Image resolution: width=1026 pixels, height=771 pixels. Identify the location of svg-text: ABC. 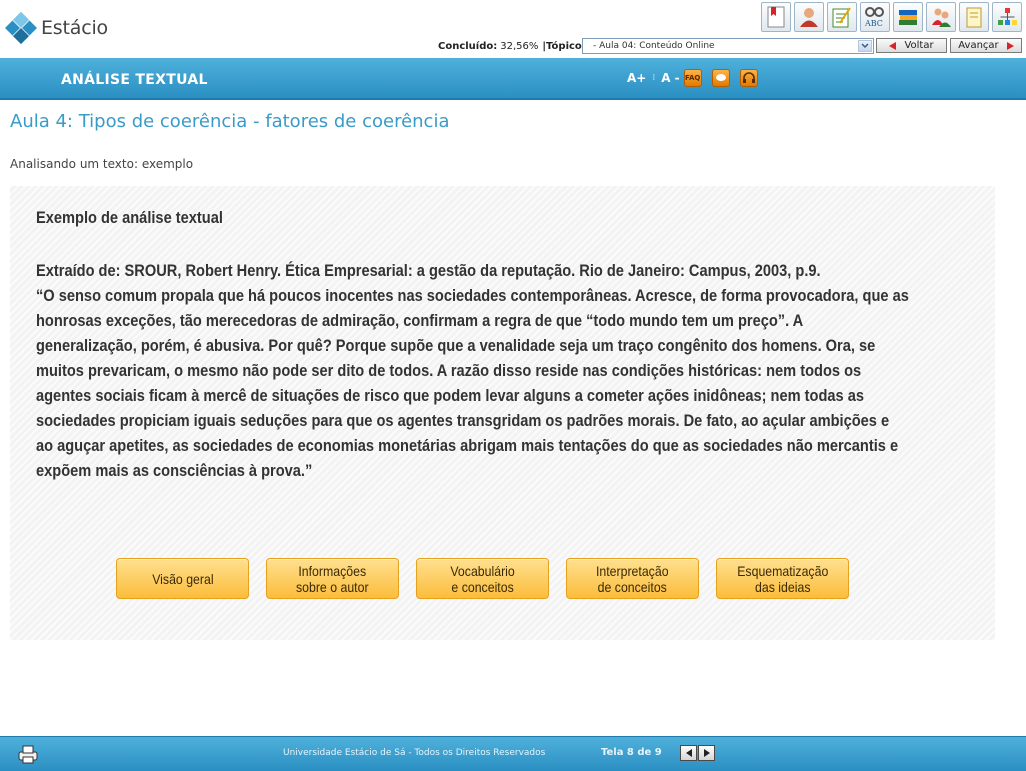
(873, 23).